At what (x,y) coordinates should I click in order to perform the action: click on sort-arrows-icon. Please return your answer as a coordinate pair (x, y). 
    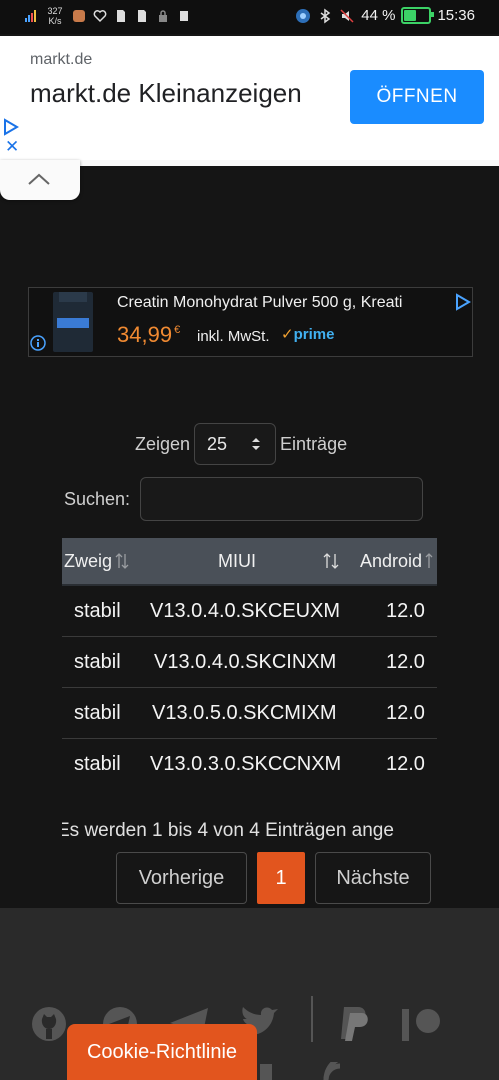
    Looking at the image, I should click on (256, 444).